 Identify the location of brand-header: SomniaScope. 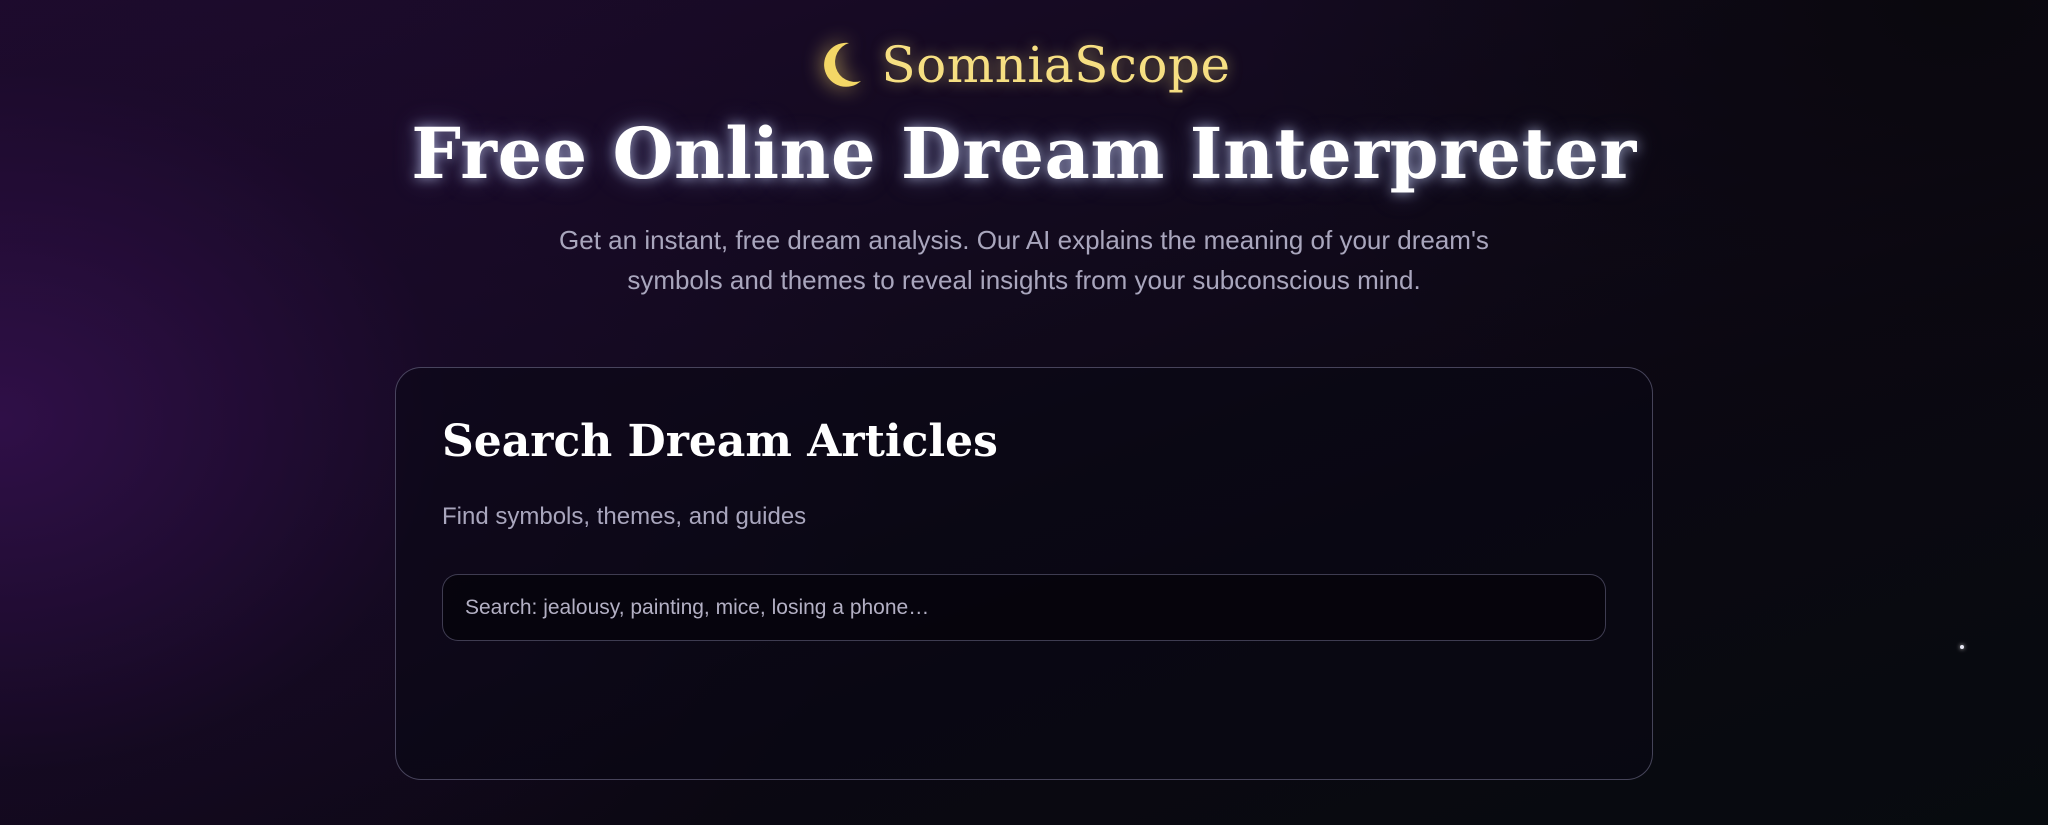
(1024, 65).